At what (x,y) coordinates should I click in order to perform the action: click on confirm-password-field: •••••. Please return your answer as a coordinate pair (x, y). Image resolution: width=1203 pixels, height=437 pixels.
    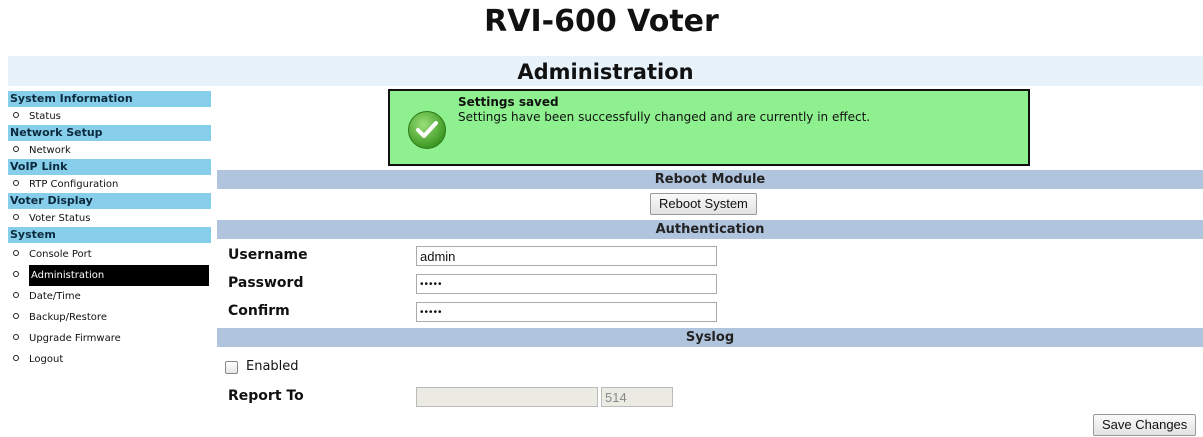
    Looking at the image, I should click on (566, 312).